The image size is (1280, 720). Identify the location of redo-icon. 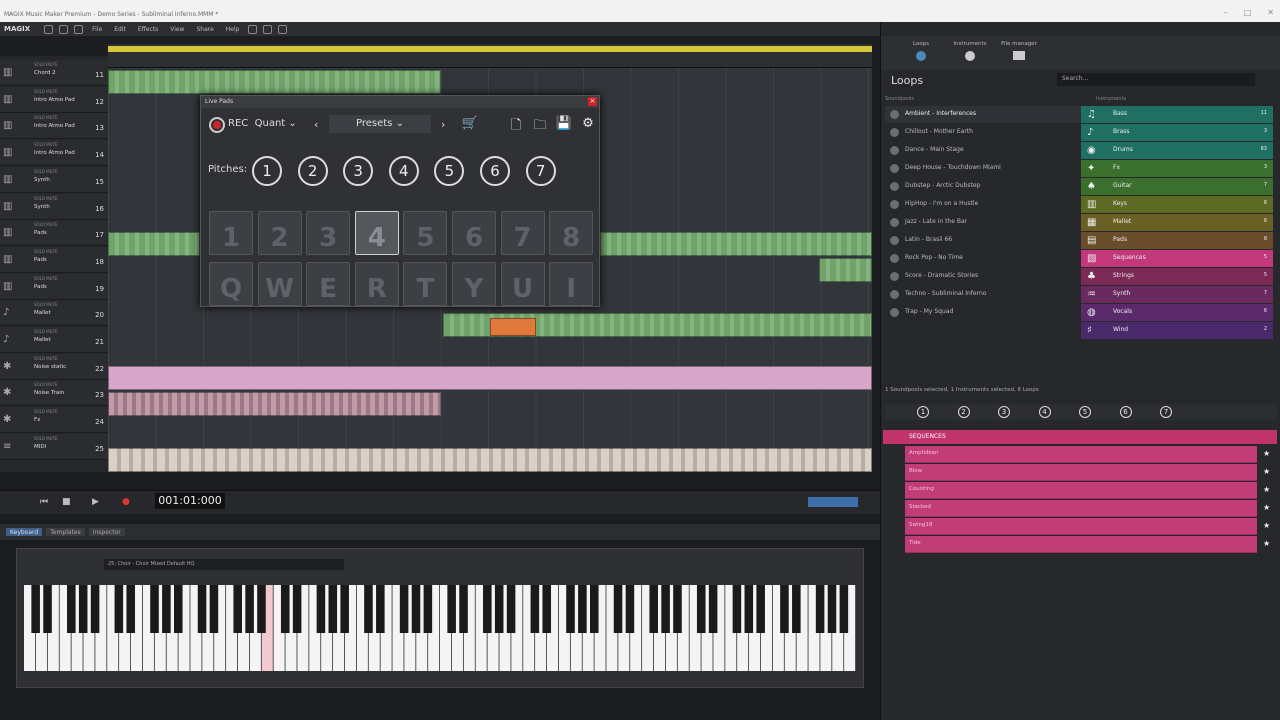
(268, 29).